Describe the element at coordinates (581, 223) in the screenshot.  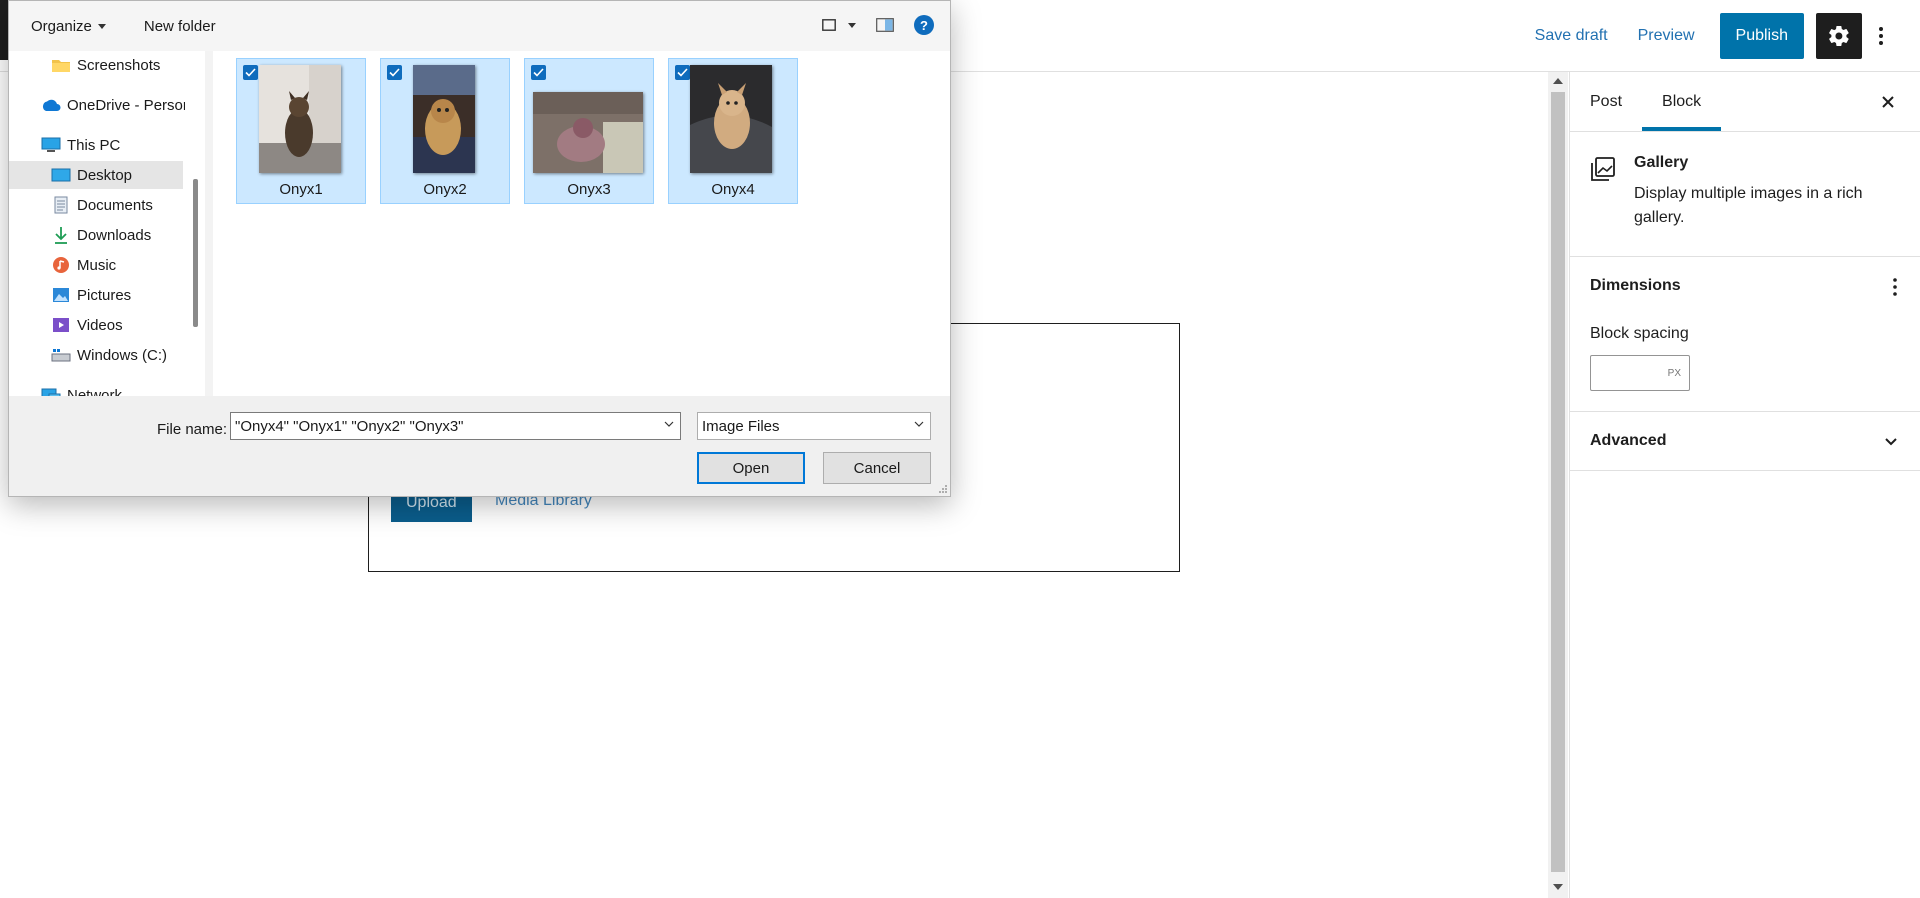
I see `file-list-pane: Onyx1 Onyx2 Onyx3 Onyx4` at that location.